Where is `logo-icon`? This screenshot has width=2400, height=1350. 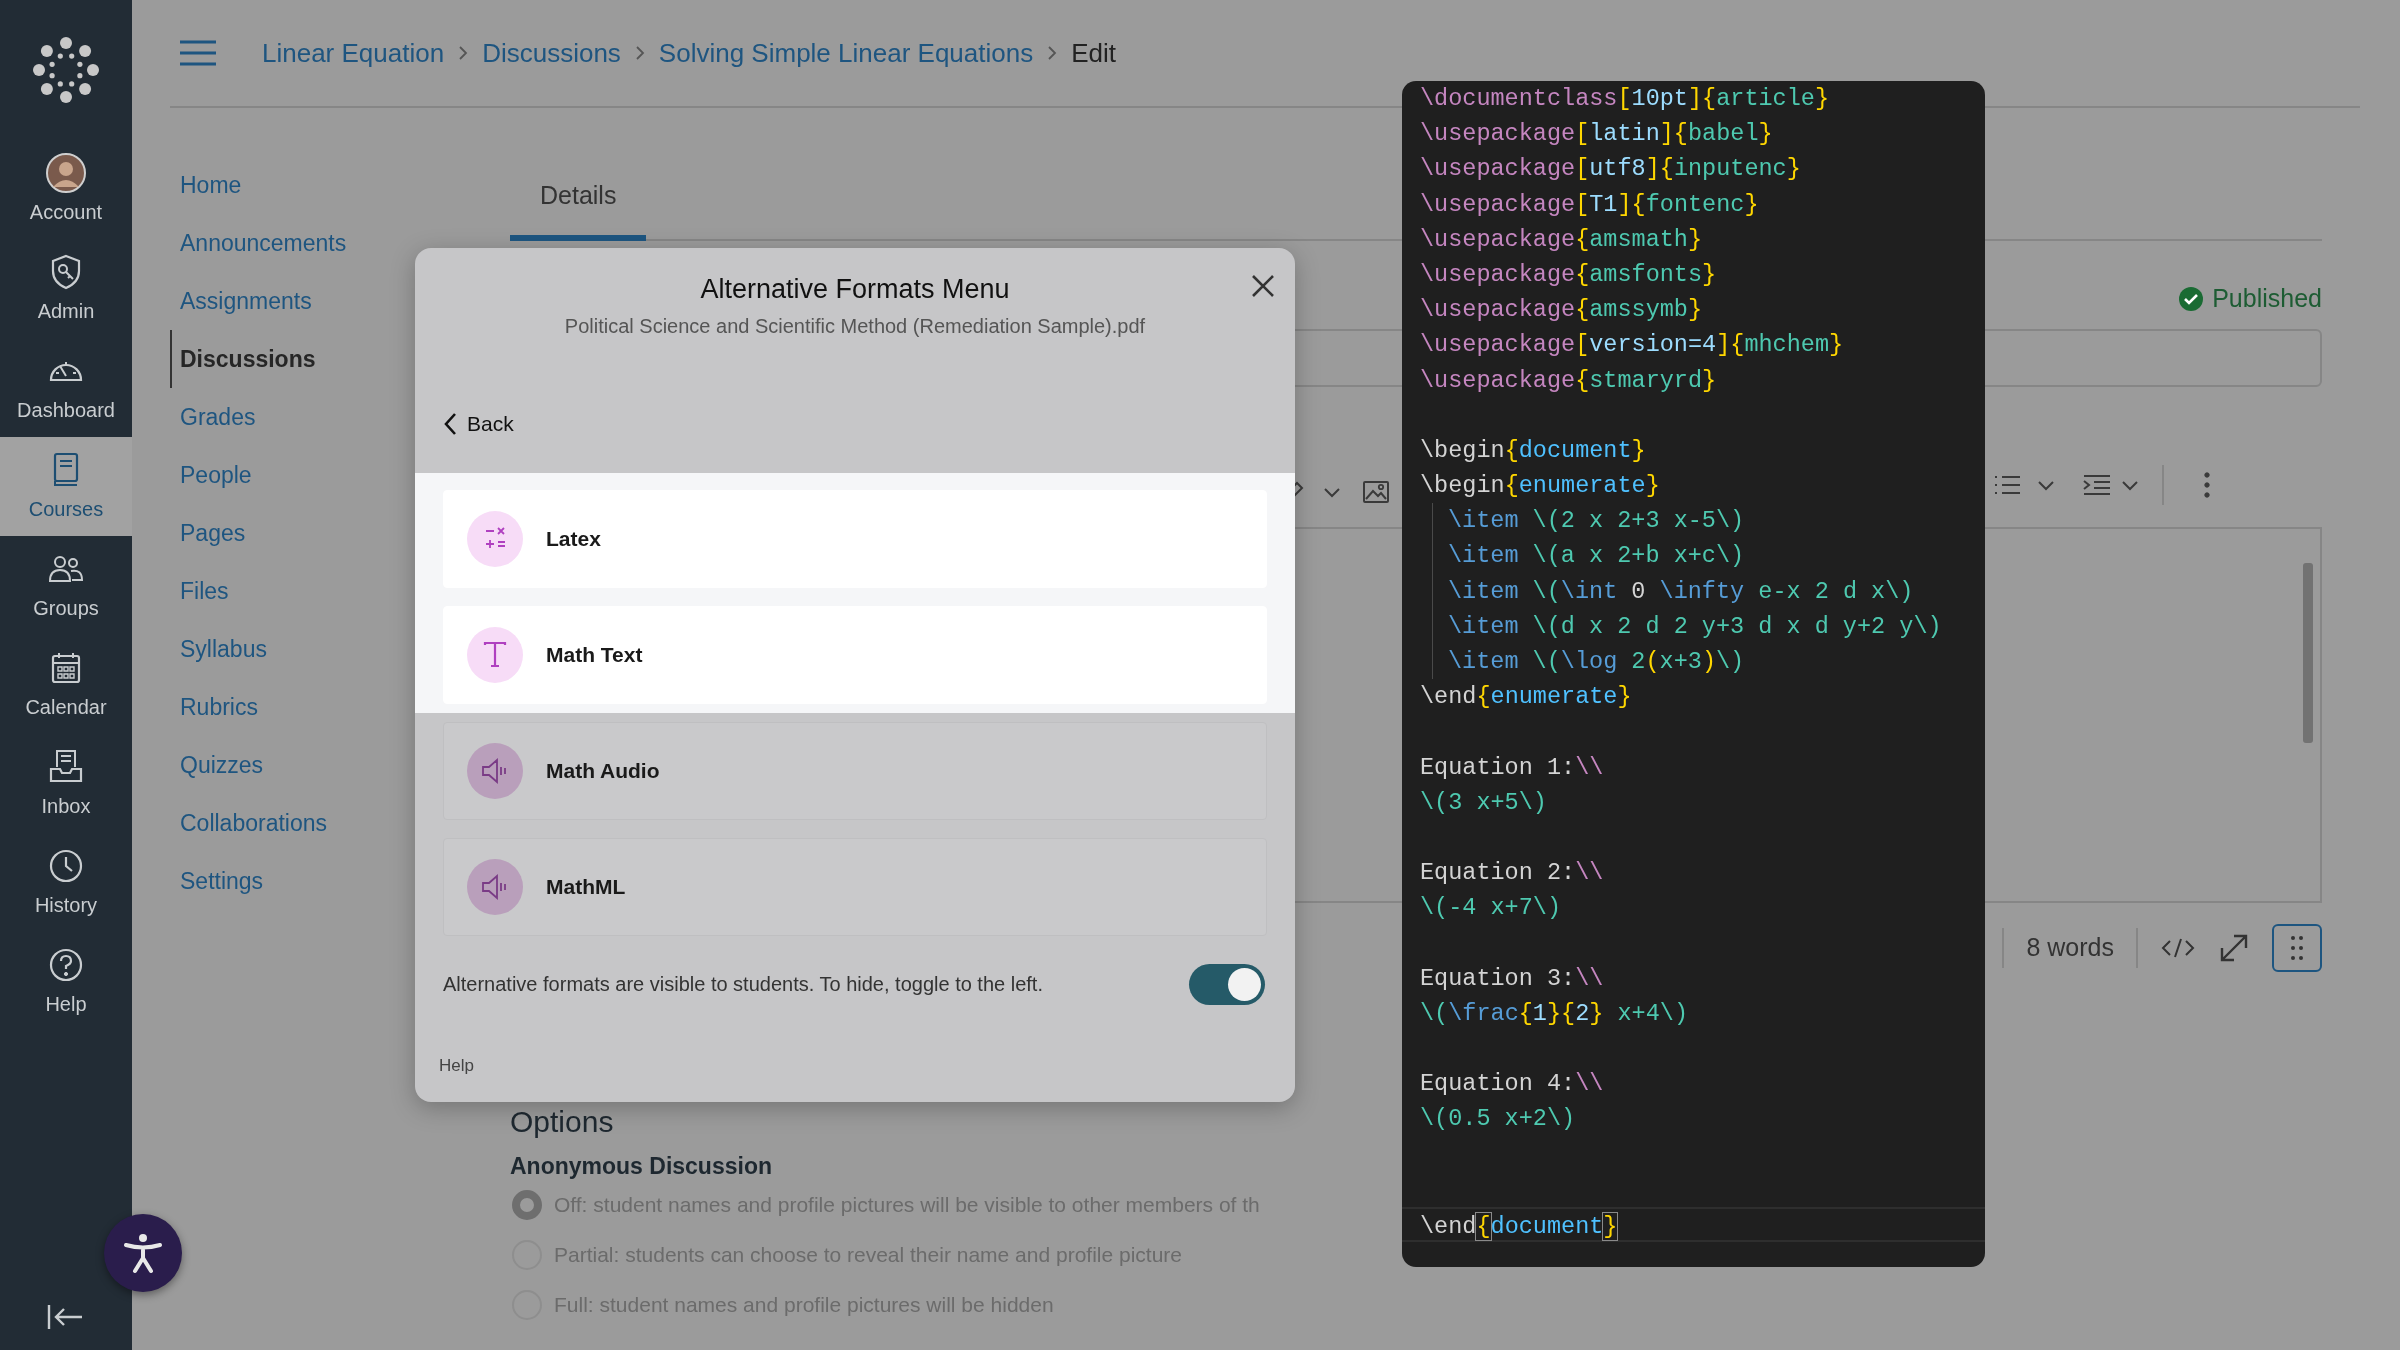 logo-icon is located at coordinates (66, 70).